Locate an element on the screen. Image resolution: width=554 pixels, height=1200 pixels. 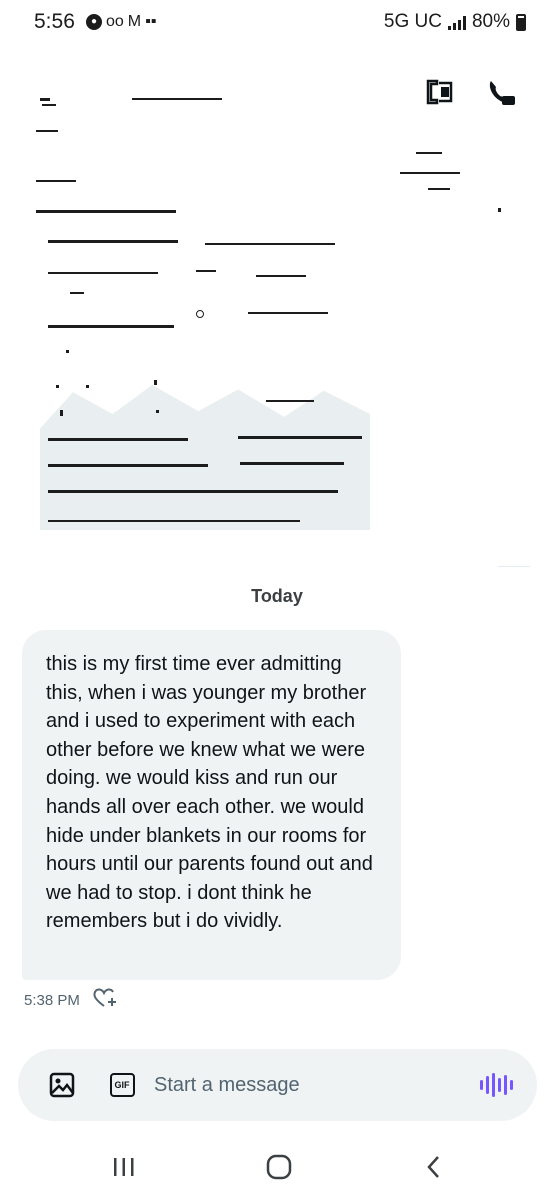
status-time: 5:56 is located at coordinates (54, 21).